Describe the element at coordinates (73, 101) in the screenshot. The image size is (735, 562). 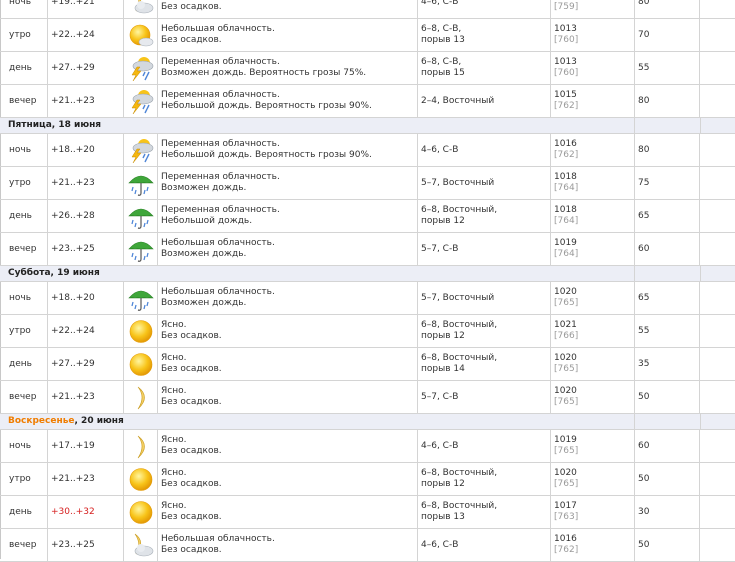
I see `temperature-value: +21..+23` at that location.